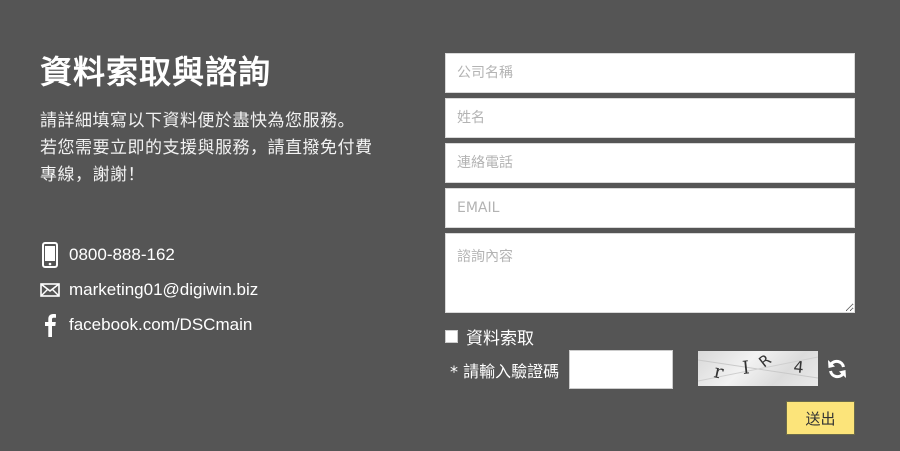  I want to click on section-title: 資料索取與諮詢, so click(156, 72).